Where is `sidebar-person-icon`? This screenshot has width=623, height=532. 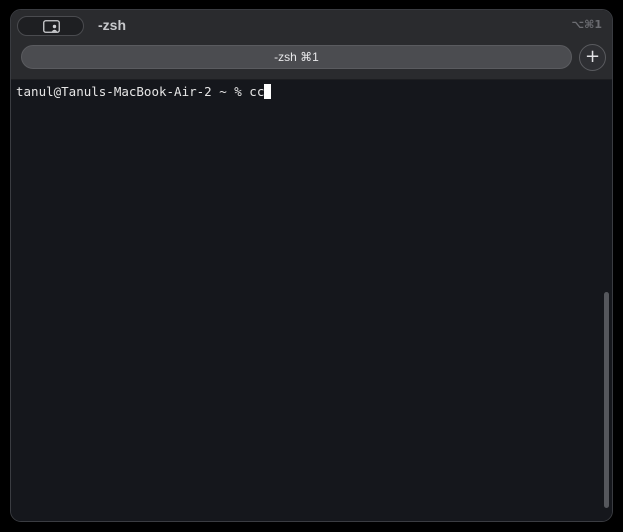
sidebar-person-icon is located at coordinates (51, 26).